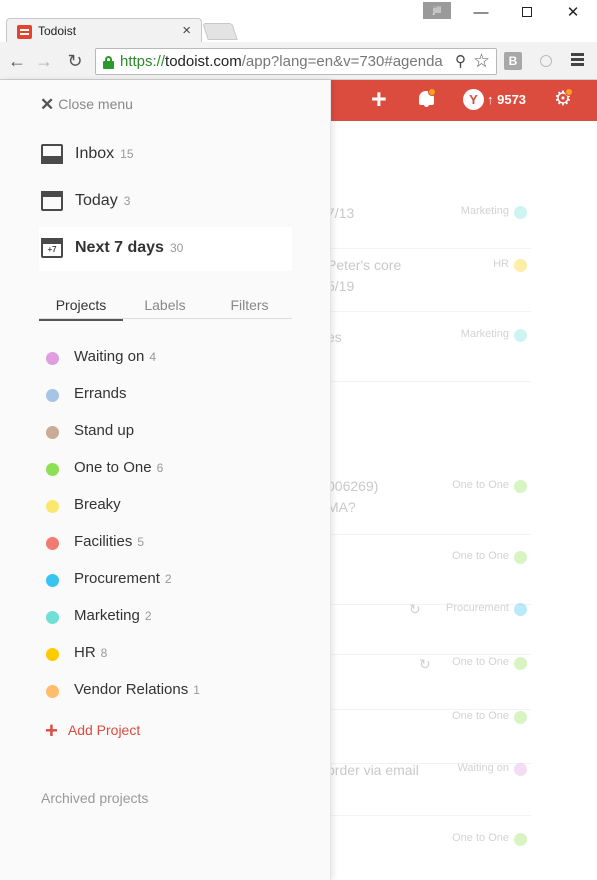 This screenshot has height=880, width=597. What do you see at coordinates (94, 798) in the screenshot?
I see `archived-projects-link: Archived projects` at bounding box center [94, 798].